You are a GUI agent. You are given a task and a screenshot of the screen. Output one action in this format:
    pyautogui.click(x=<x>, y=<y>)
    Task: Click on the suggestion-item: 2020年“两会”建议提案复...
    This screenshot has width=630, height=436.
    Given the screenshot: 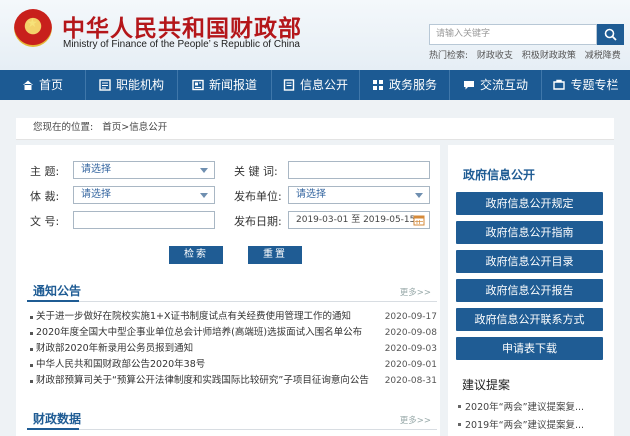 What is the action you would take?
    pyautogui.click(x=534, y=406)
    